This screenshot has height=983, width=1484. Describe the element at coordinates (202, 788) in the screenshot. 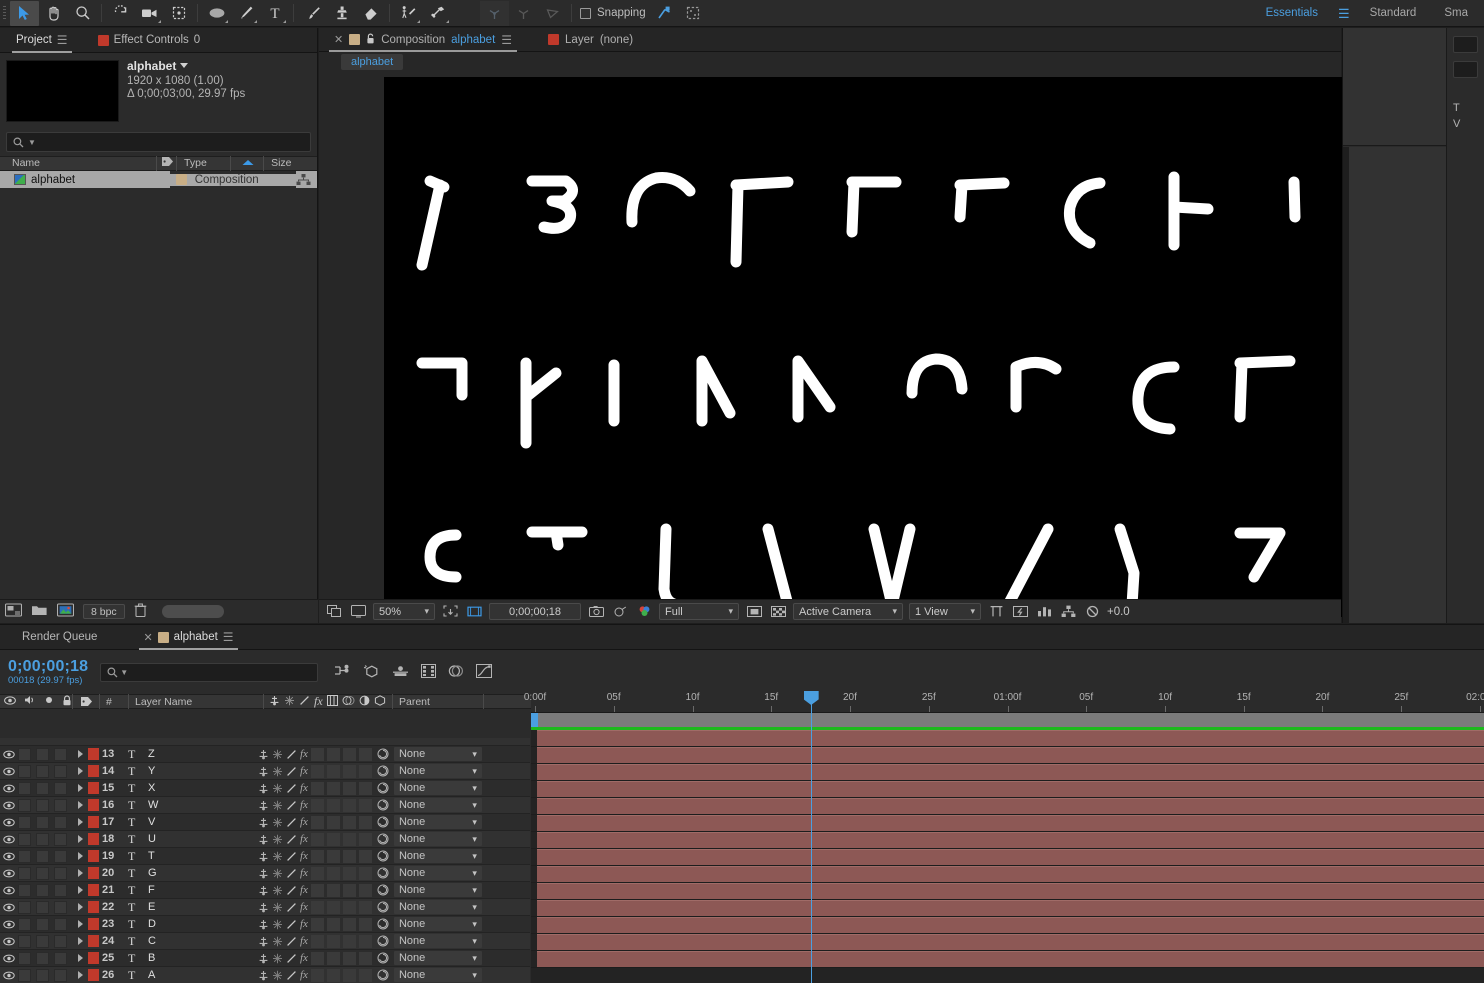

I see `layer-name: X` at that location.